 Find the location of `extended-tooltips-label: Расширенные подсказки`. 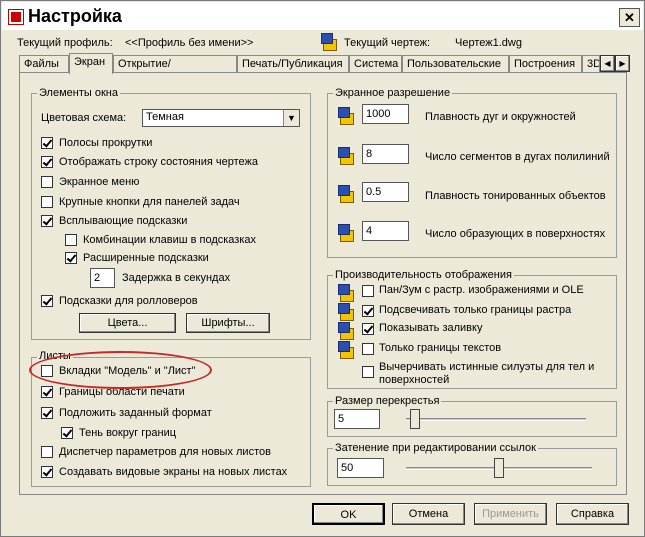

extended-tooltips-label: Расширенные подсказки is located at coordinates (146, 258).